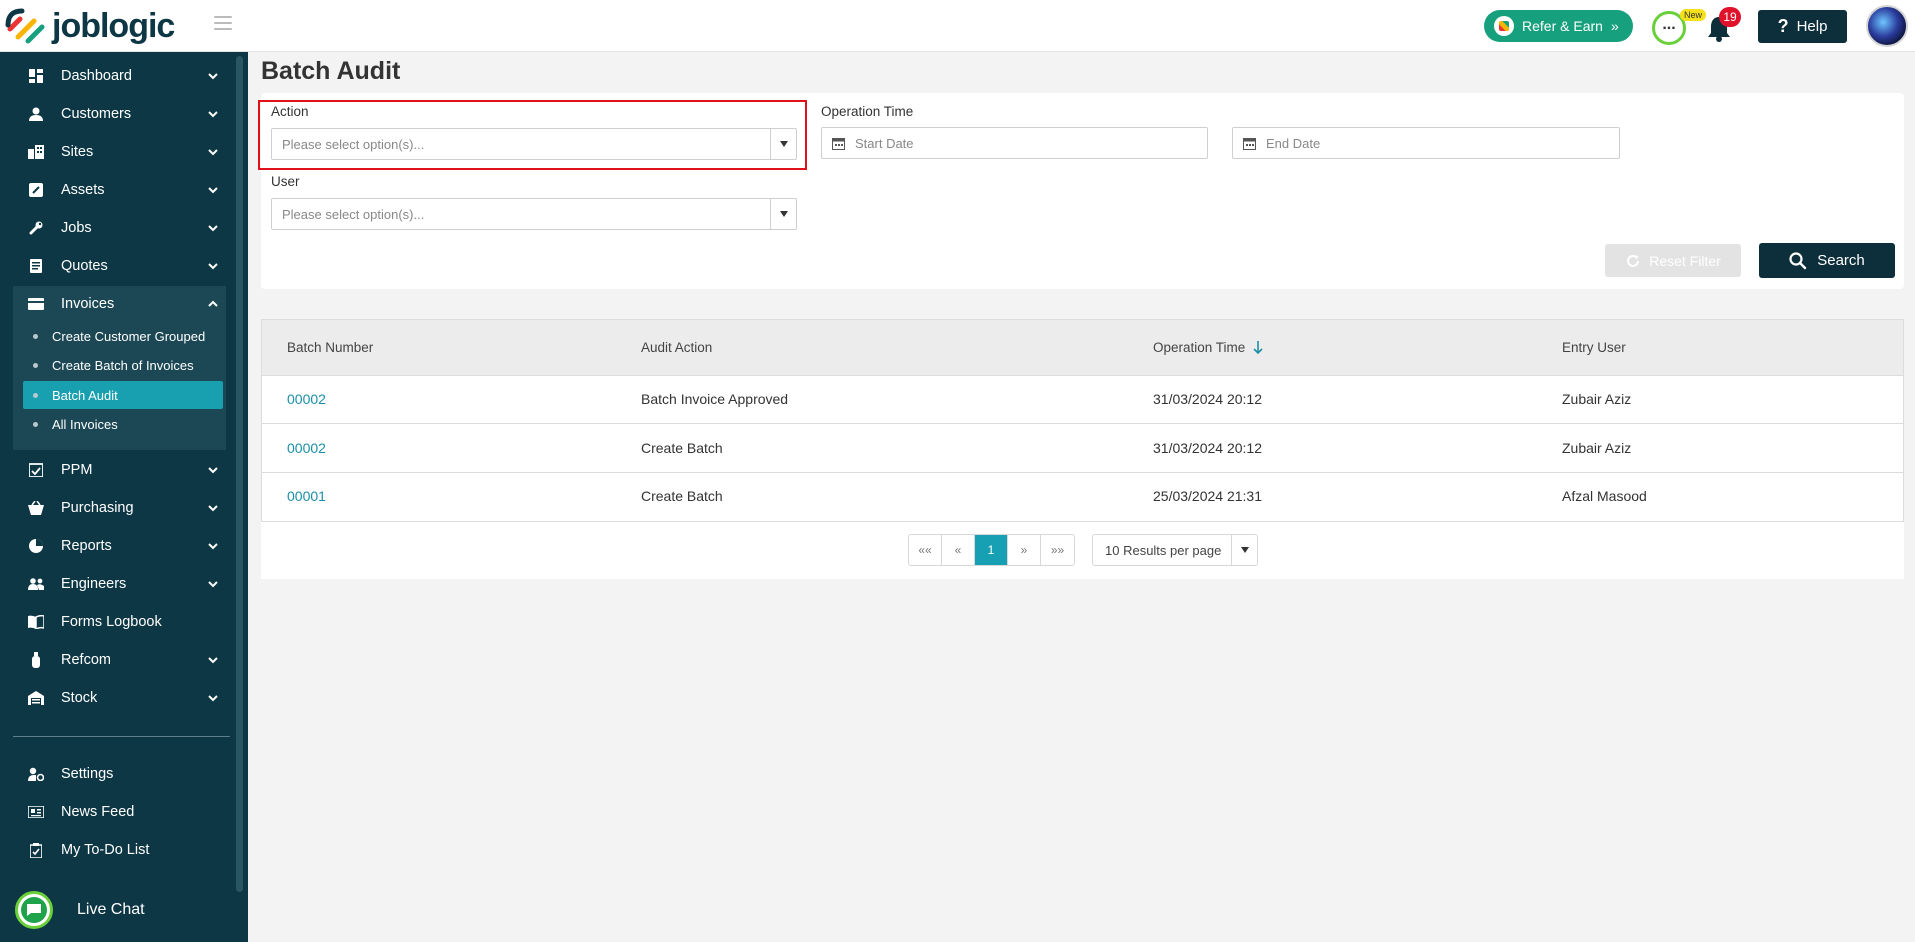  Describe the element at coordinates (1614, 26) in the screenshot. I see `double-chevron-icon: »` at that location.